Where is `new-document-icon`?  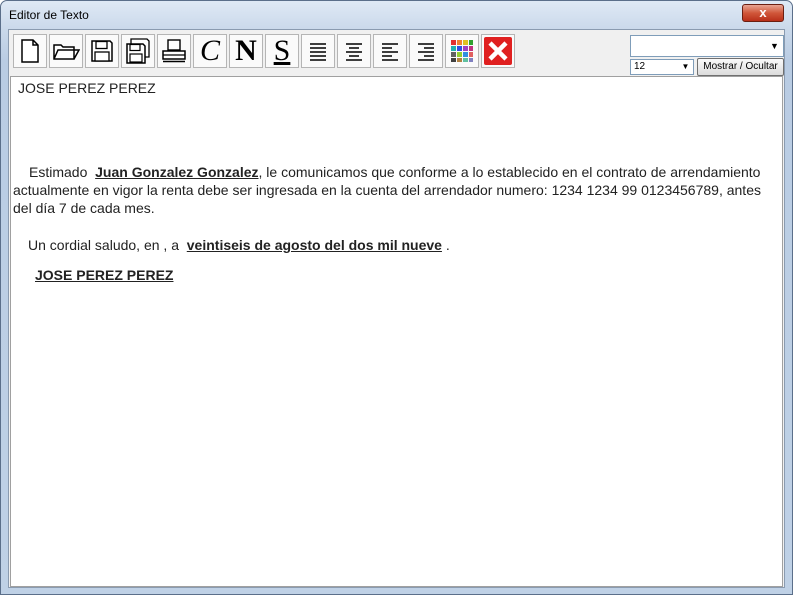 new-document-icon is located at coordinates (30, 51).